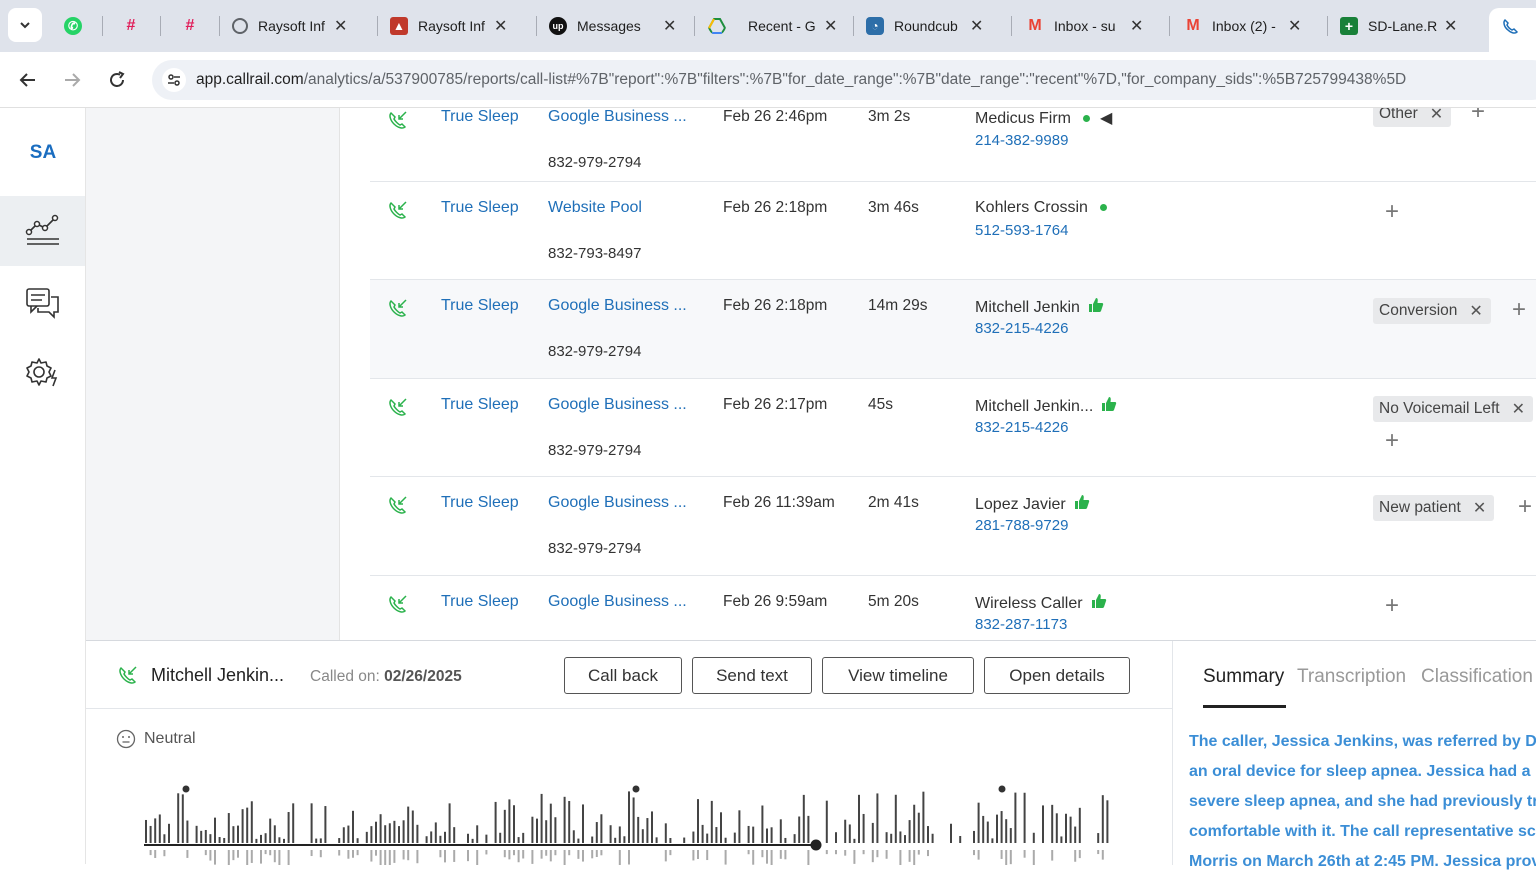 This screenshot has width=1536, height=877. Describe the element at coordinates (752, 675) in the screenshot. I see `send-text-button: Send text` at that location.